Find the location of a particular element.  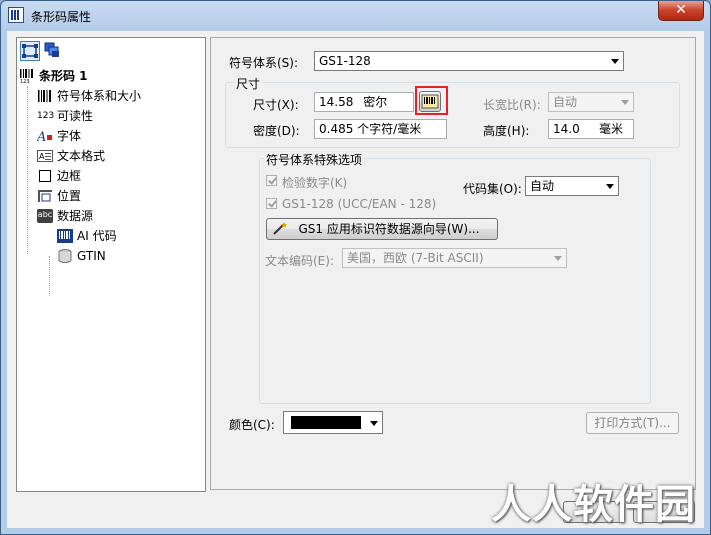

barcode-app-icon is located at coordinates (16, 15).